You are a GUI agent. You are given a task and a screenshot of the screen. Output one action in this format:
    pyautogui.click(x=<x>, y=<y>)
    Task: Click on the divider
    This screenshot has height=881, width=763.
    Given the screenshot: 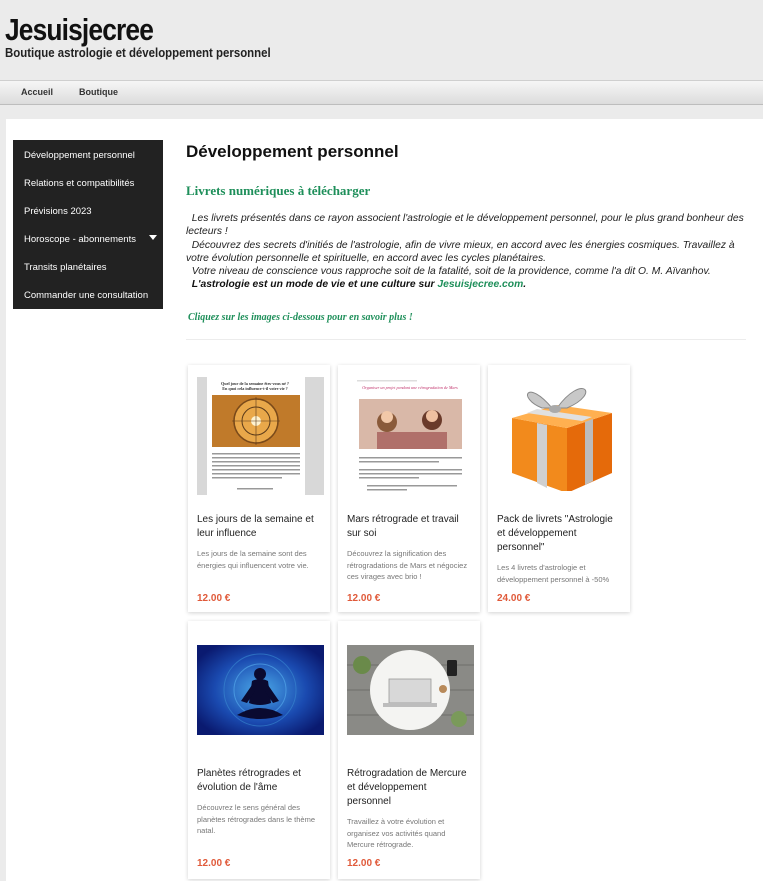 What is the action you would take?
    pyautogui.click(x=466, y=339)
    